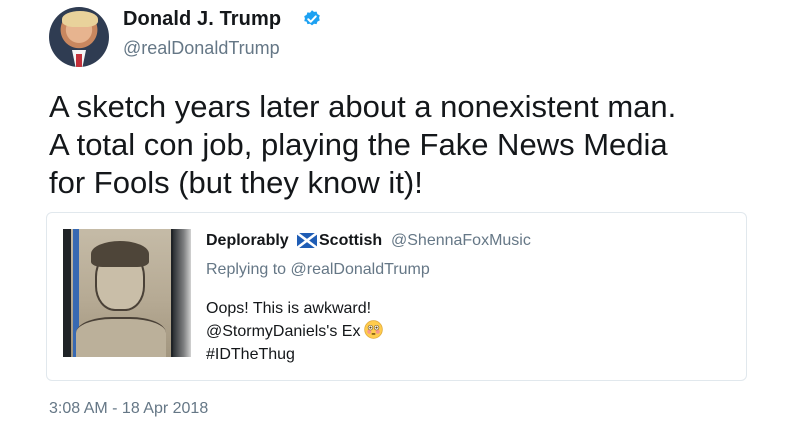 The height and width of the screenshot is (421, 799). Describe the element at coordinates (202, 19) in the screenshot. I see `author-name: Donald J. Trump` at that location.